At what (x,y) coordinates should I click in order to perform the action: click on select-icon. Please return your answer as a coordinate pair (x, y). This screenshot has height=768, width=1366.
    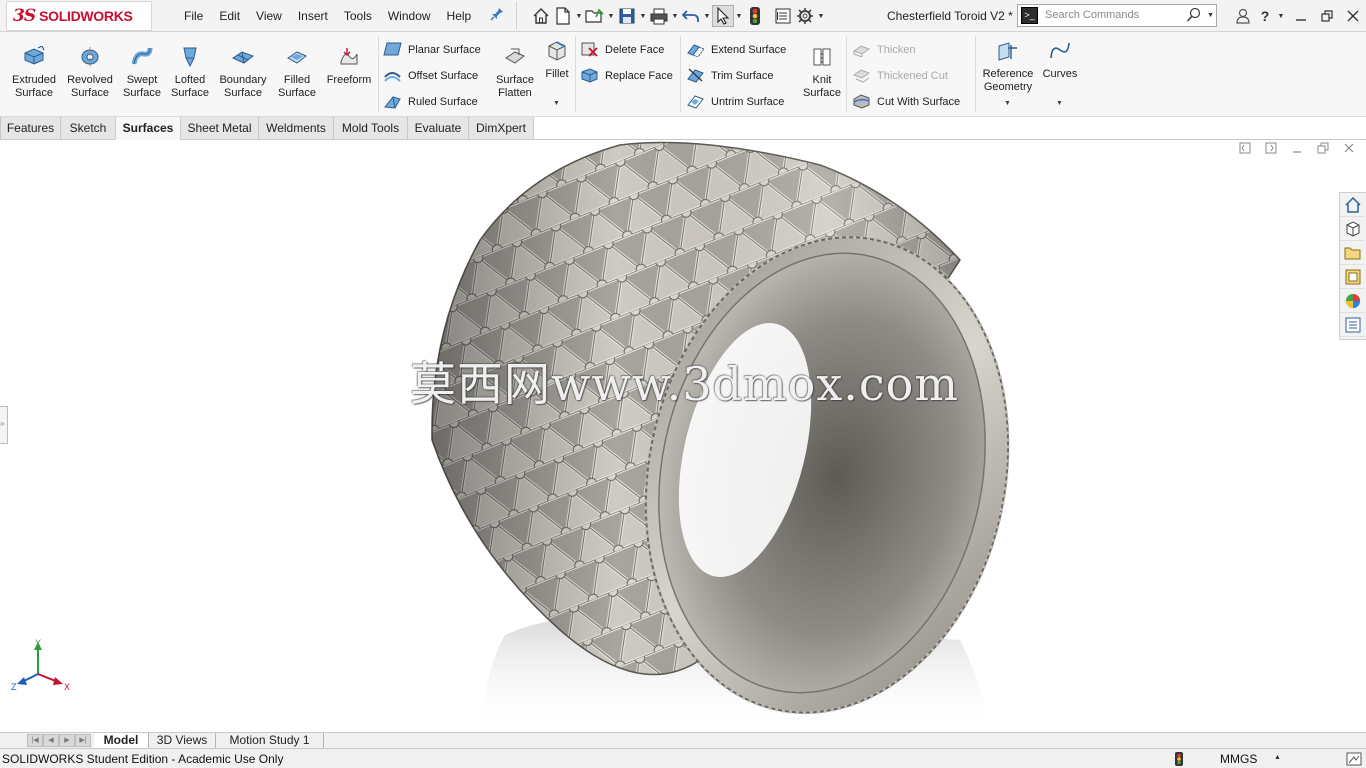
    Looking at the image, I should click on (723, 16).